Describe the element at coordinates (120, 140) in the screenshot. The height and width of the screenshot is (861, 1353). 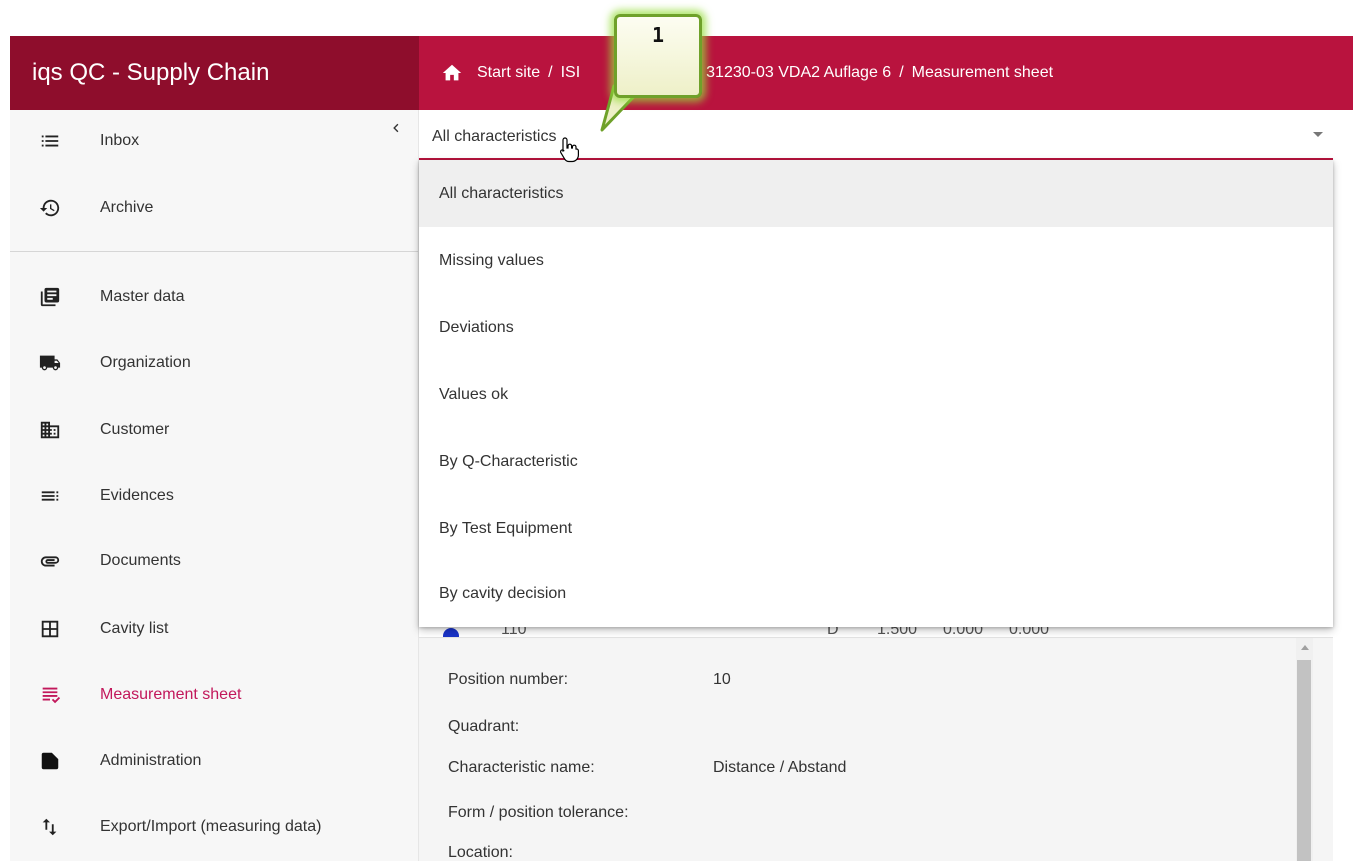
I see `sidebar-item-label: Inbox` at that location.